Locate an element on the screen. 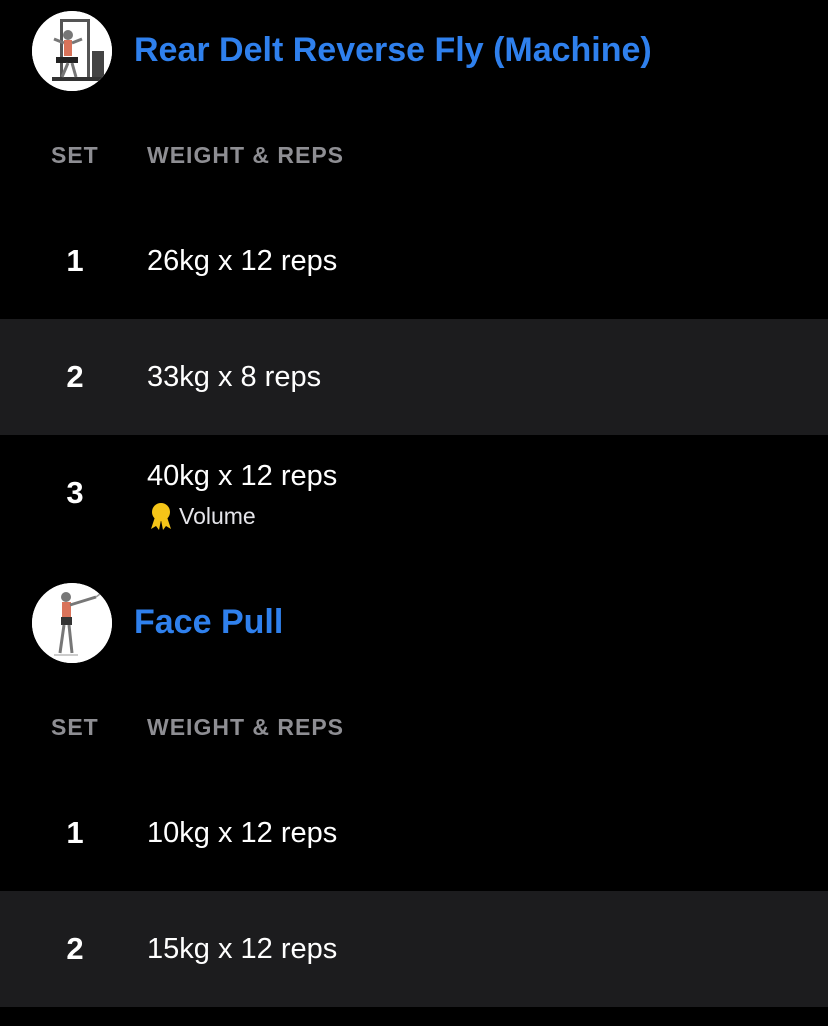  set-weight-reps: 33kg x 8 reps is located at coordinates (234, 377).